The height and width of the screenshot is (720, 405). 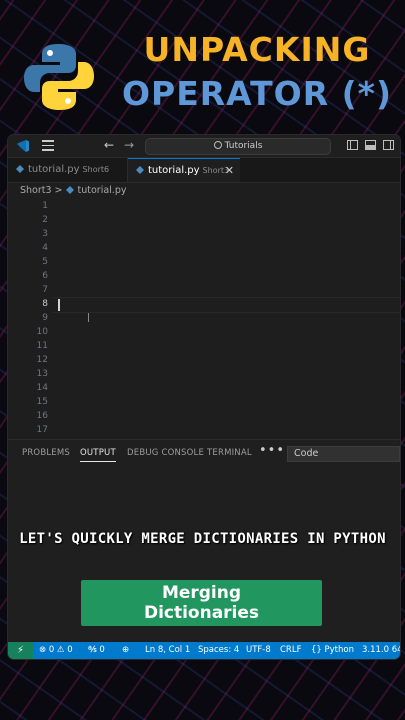 What do you see at coordinates (201, 593) in the screenshot?
I see `banner-line-1: Merging` at bounding box center [201, 593].